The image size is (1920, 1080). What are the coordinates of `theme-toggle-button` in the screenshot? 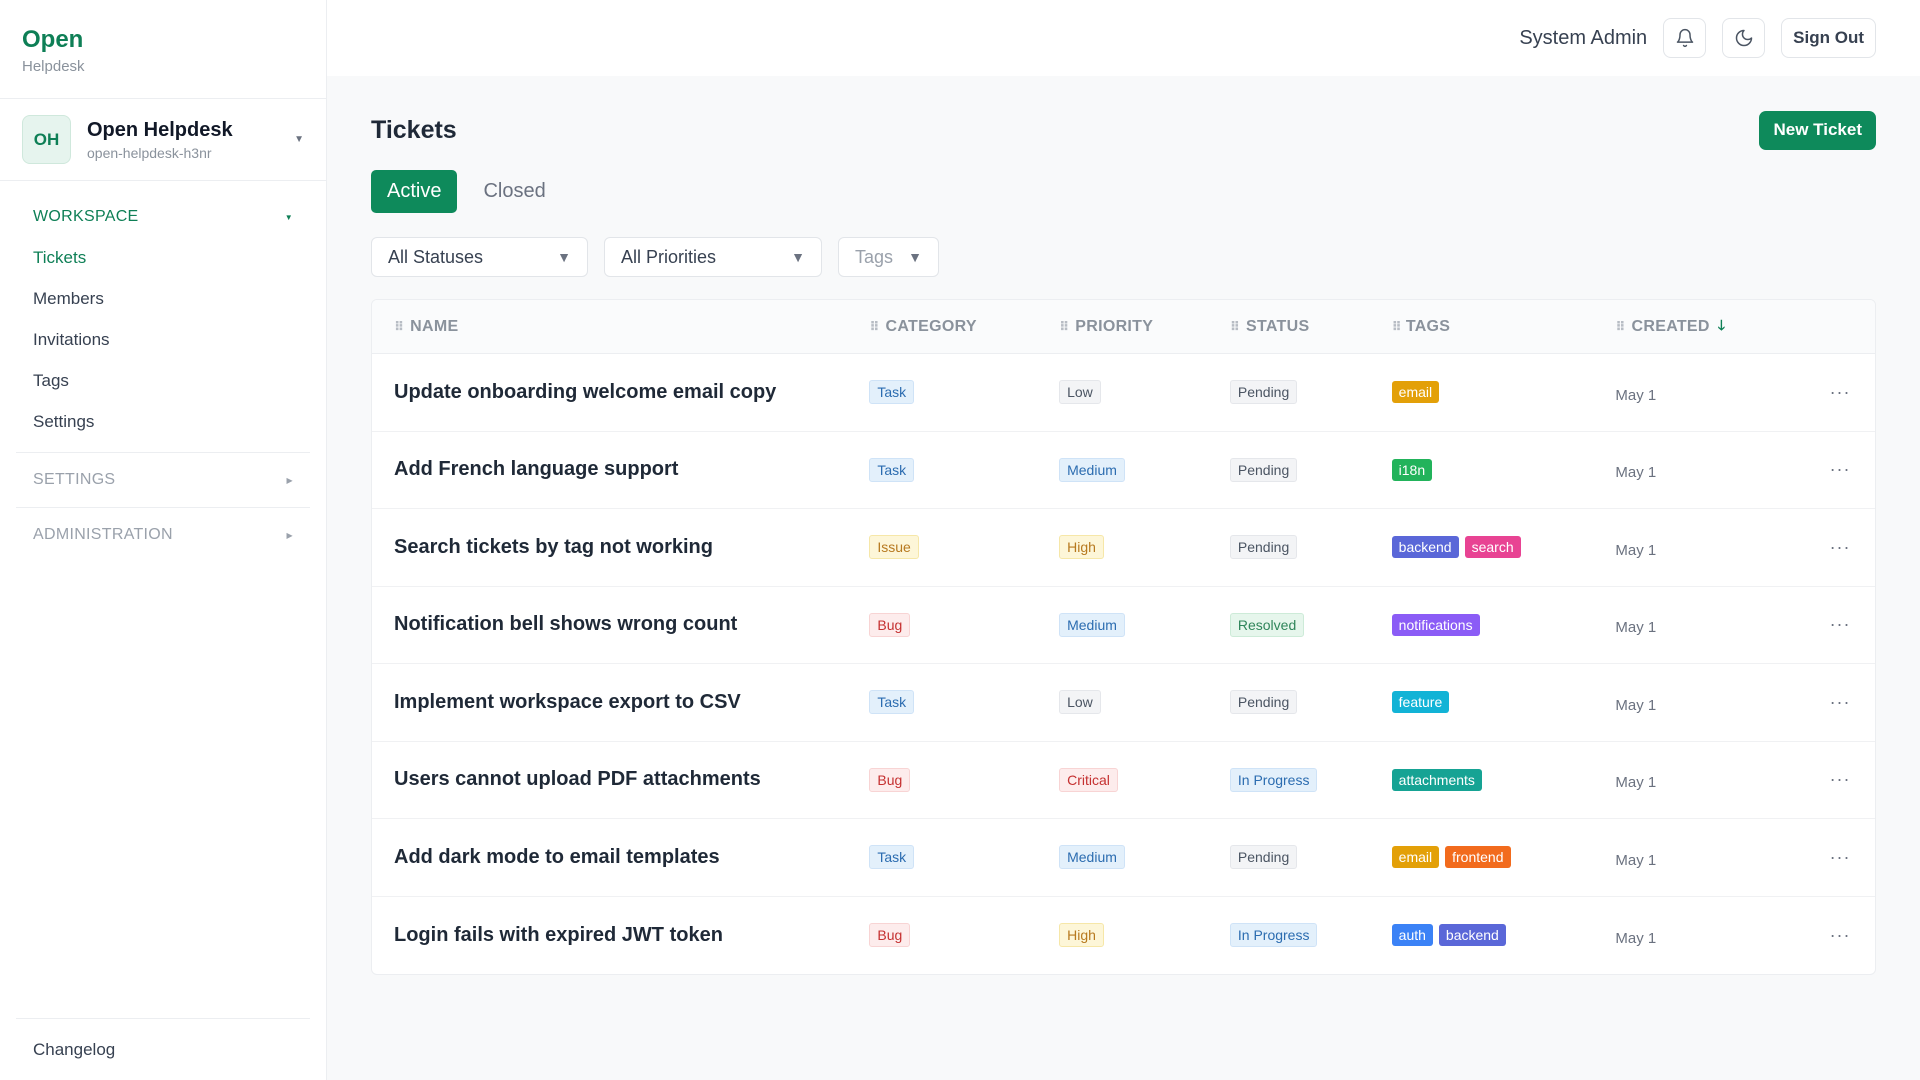 It's located at (1744, 38).